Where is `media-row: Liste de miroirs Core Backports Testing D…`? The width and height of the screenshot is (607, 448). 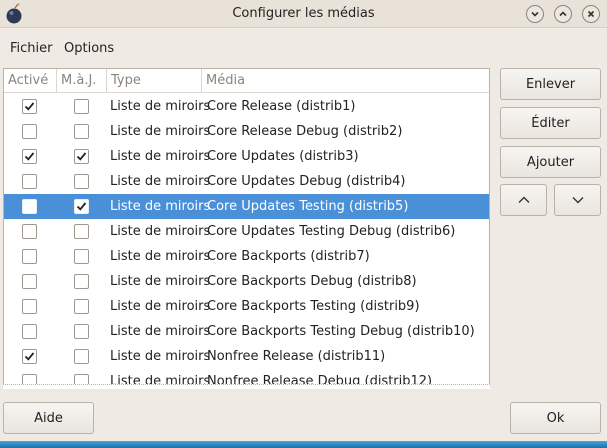 media-row: Liste de miroirs Core Backports Testing D… is located at coordinates (246, 331).